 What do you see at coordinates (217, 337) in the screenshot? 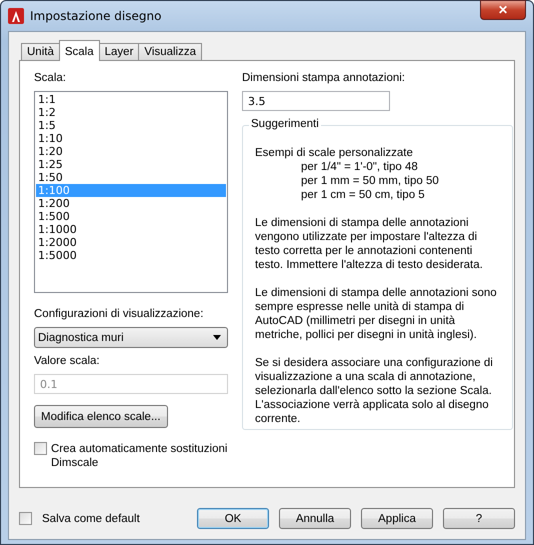
I see `caret-icon` at bounding box center [217, 337].